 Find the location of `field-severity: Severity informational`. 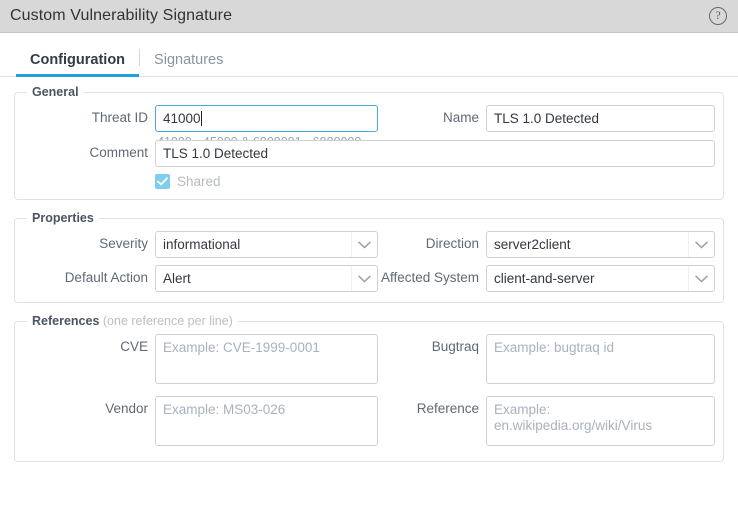

field-severity: Severity informational is located at coordinates (200, 244).